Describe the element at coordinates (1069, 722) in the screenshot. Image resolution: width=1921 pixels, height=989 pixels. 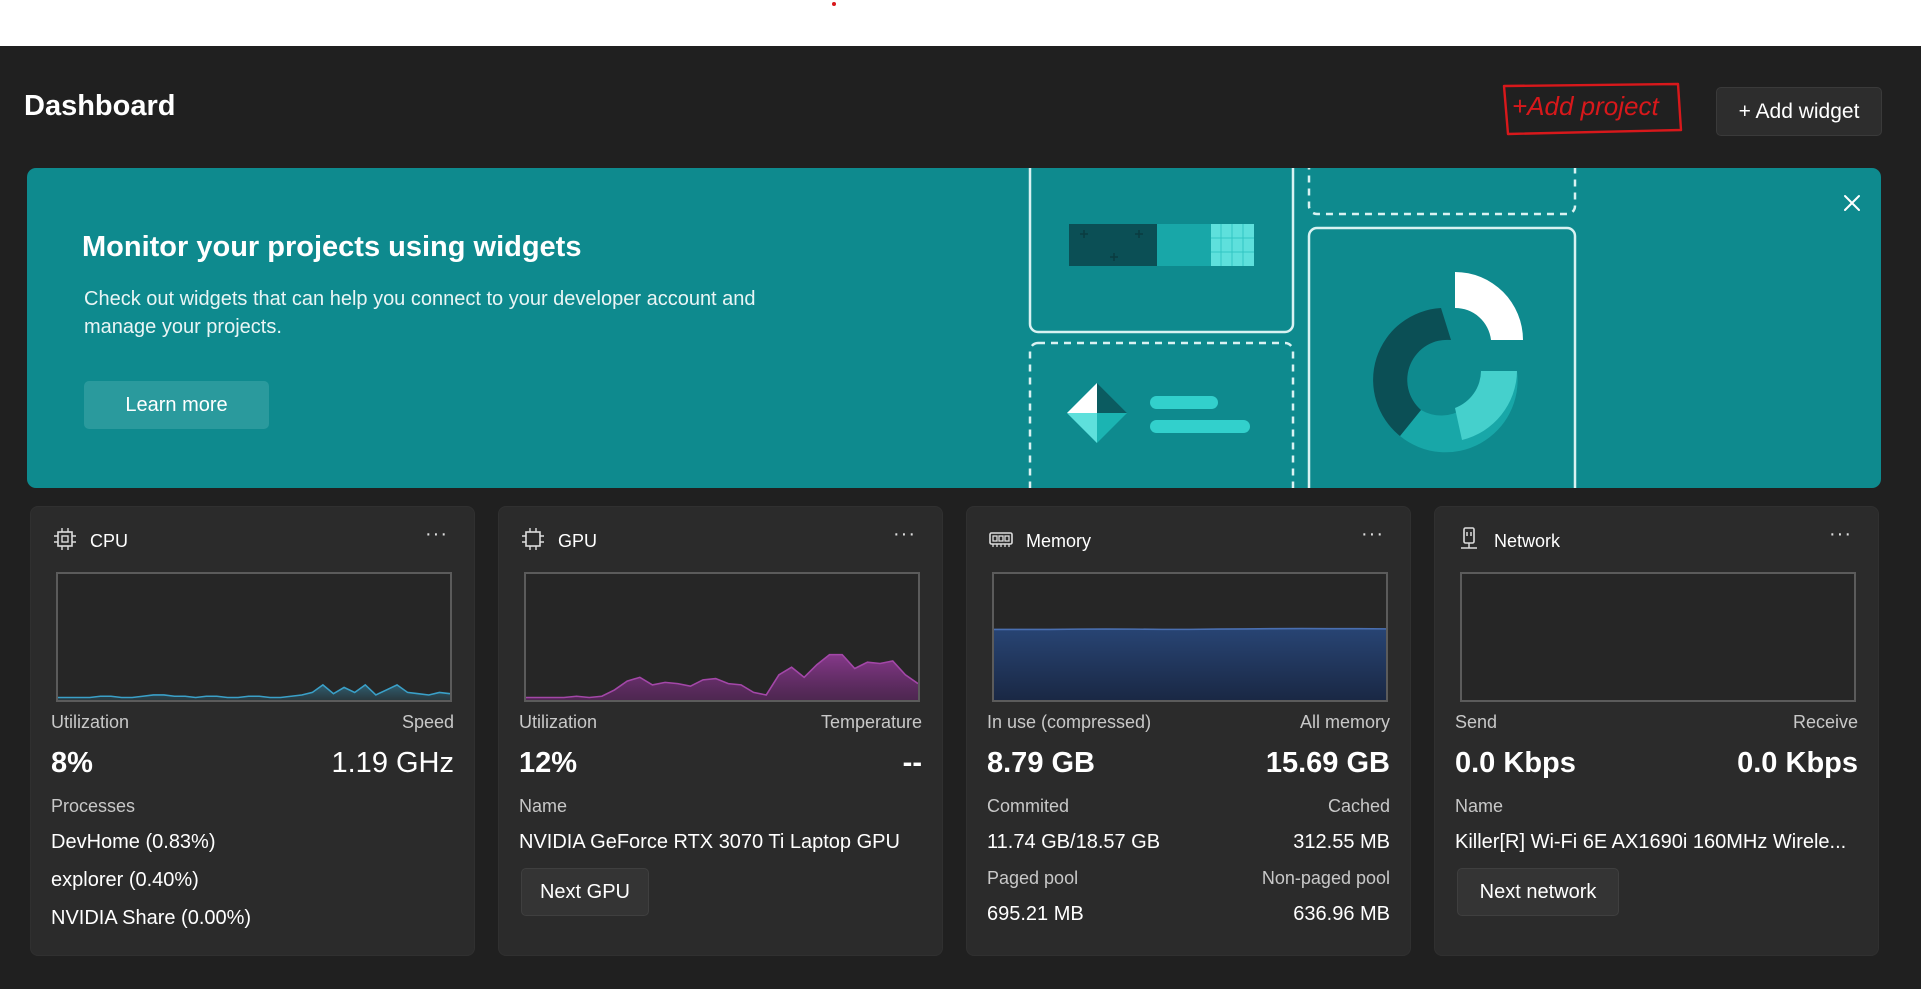
I see `in-use-label: In use (compressed)` at that location.